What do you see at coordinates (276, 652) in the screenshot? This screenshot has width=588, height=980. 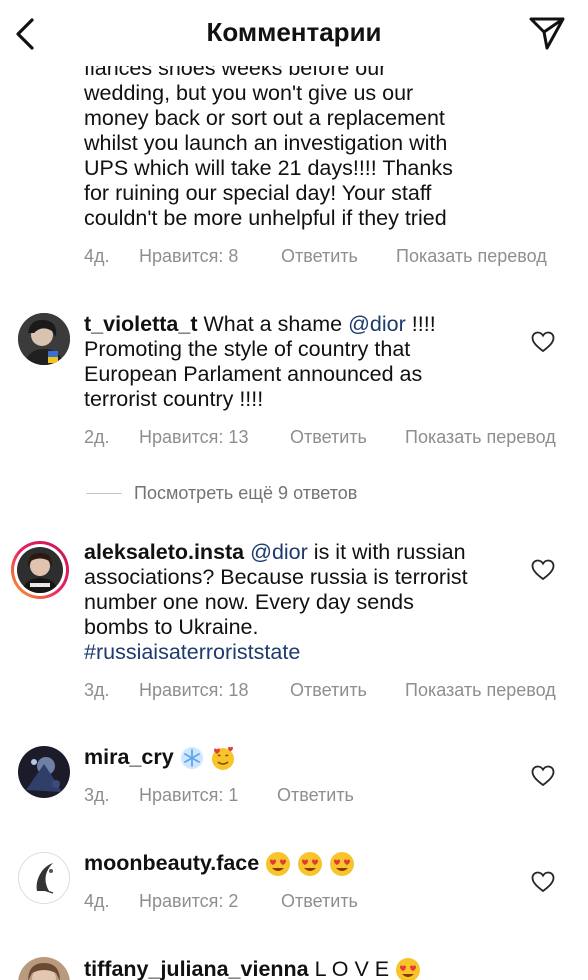 I see `hashtag-link: #russiaisaterroriststate` at bounding box center [276, 652].